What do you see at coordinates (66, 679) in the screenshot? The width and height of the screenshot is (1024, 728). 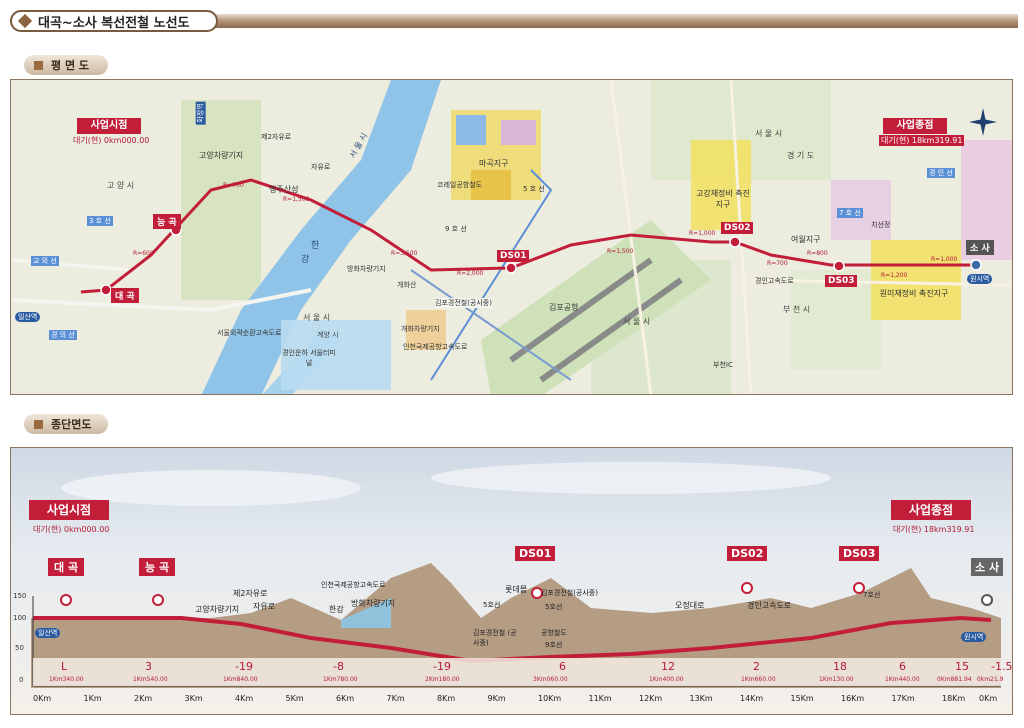 I see `chainage-value: 1Km340.00` at bounding box center [66, 679].